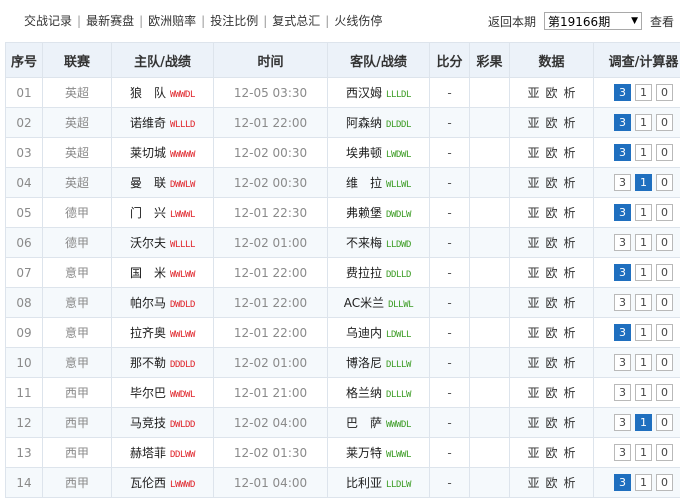 The image size is (680, 498). Describe the element at coordinates (364, 153) in the screenshot. I see `away-team-link: 埃弗顿` at that location.